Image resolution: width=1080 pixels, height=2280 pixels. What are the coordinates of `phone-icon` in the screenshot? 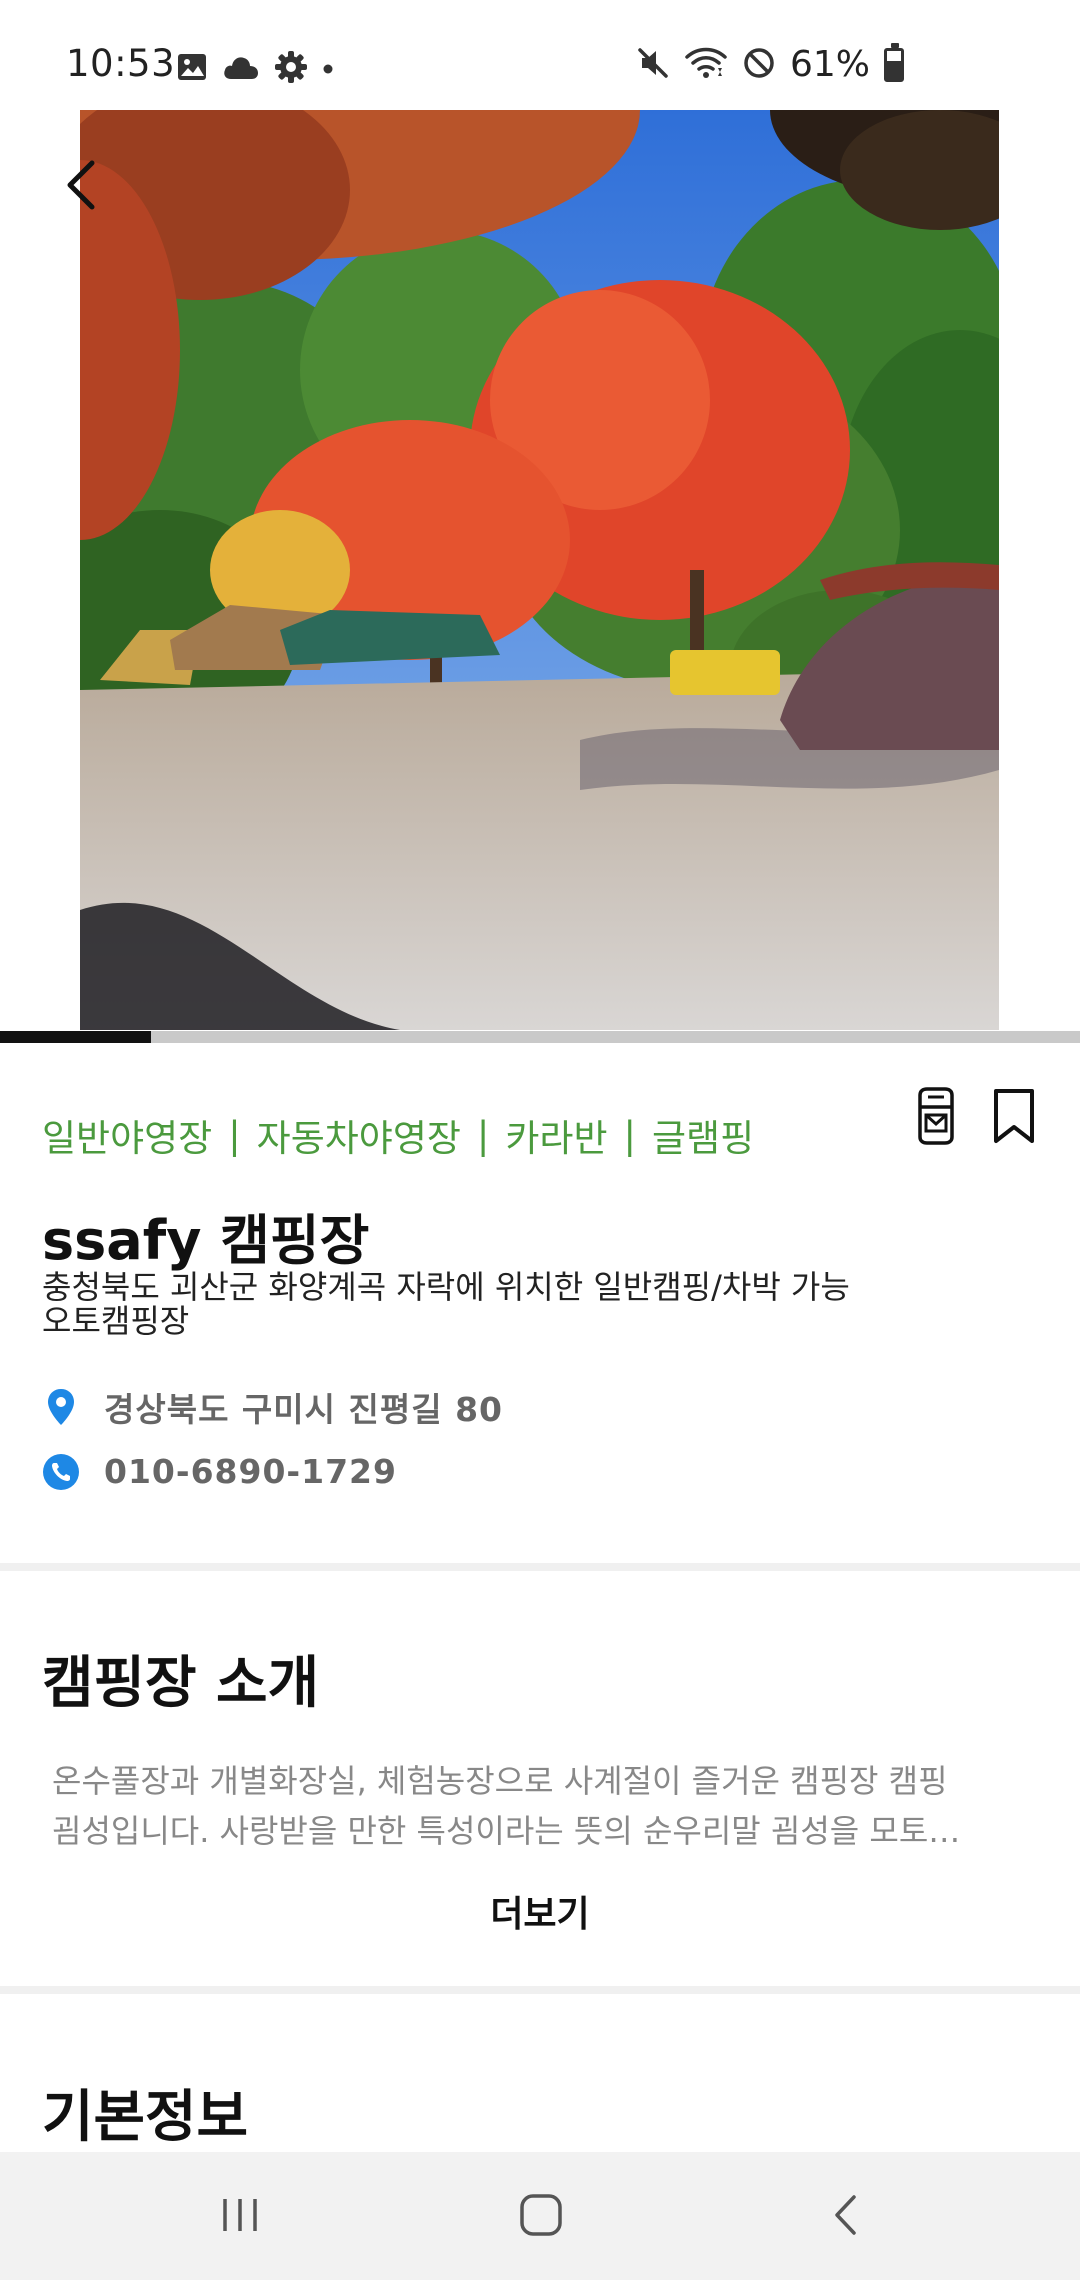 It's located at (61, 1472).